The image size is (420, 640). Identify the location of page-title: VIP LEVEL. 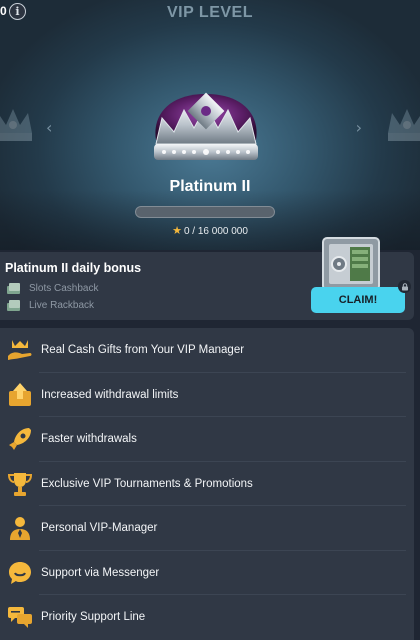
(209, 12).